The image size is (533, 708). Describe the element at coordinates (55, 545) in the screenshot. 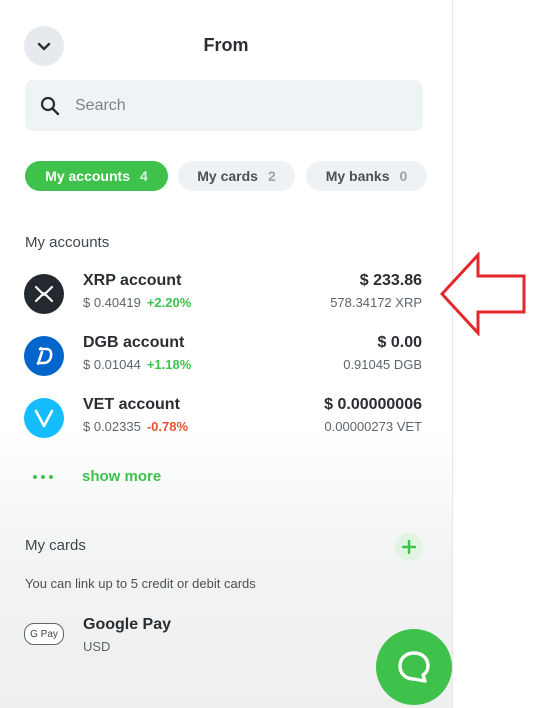

I see `section-title-cards: My cards` at that location.